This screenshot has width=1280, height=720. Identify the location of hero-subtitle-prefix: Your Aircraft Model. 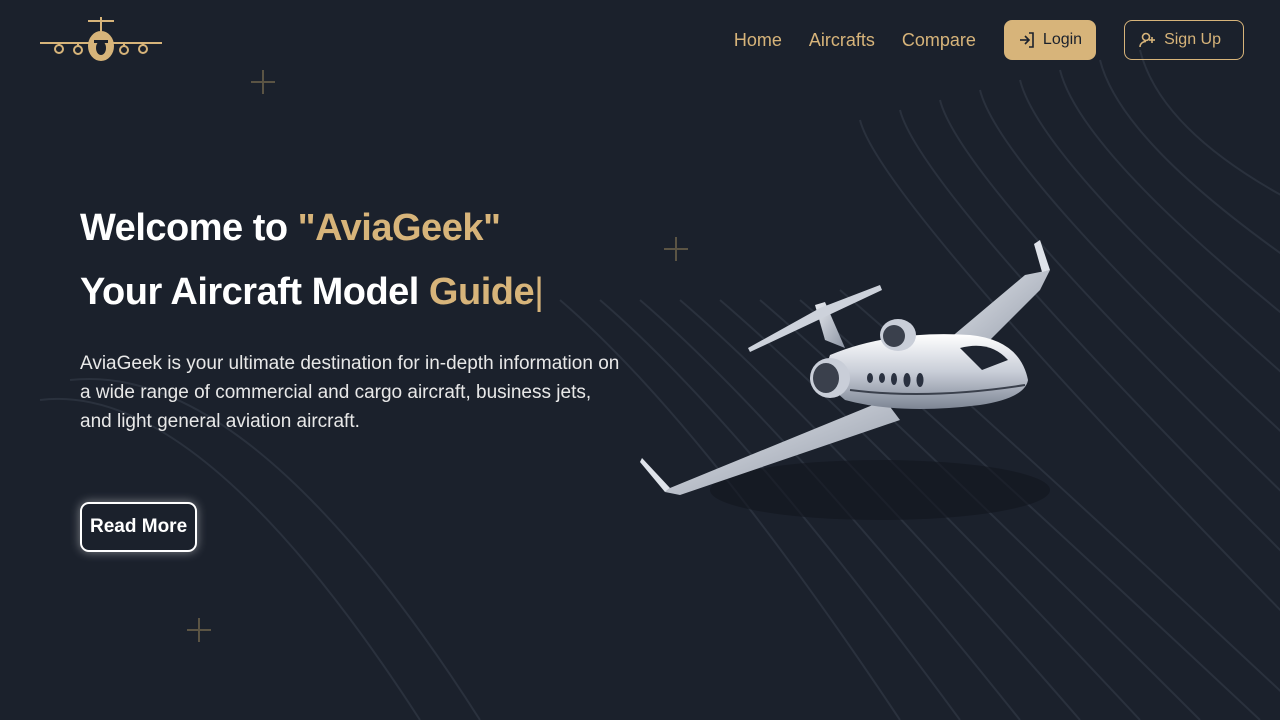
(254, 292).